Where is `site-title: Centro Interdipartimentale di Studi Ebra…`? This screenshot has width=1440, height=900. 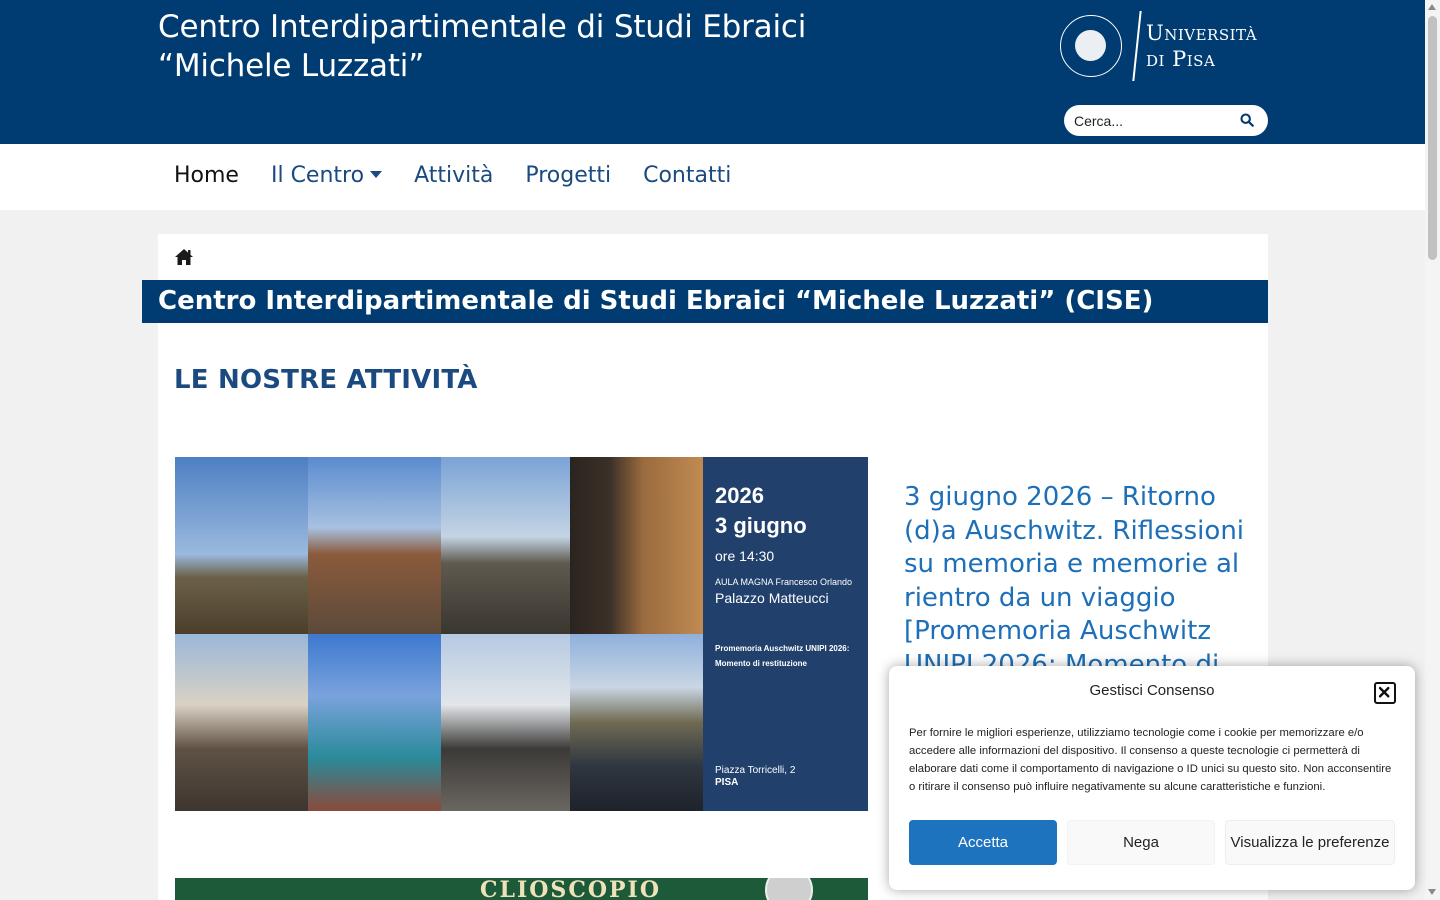 site-title: Centro Interdipartimentale di Studi Ebra… is located at coordinates (518, 47).